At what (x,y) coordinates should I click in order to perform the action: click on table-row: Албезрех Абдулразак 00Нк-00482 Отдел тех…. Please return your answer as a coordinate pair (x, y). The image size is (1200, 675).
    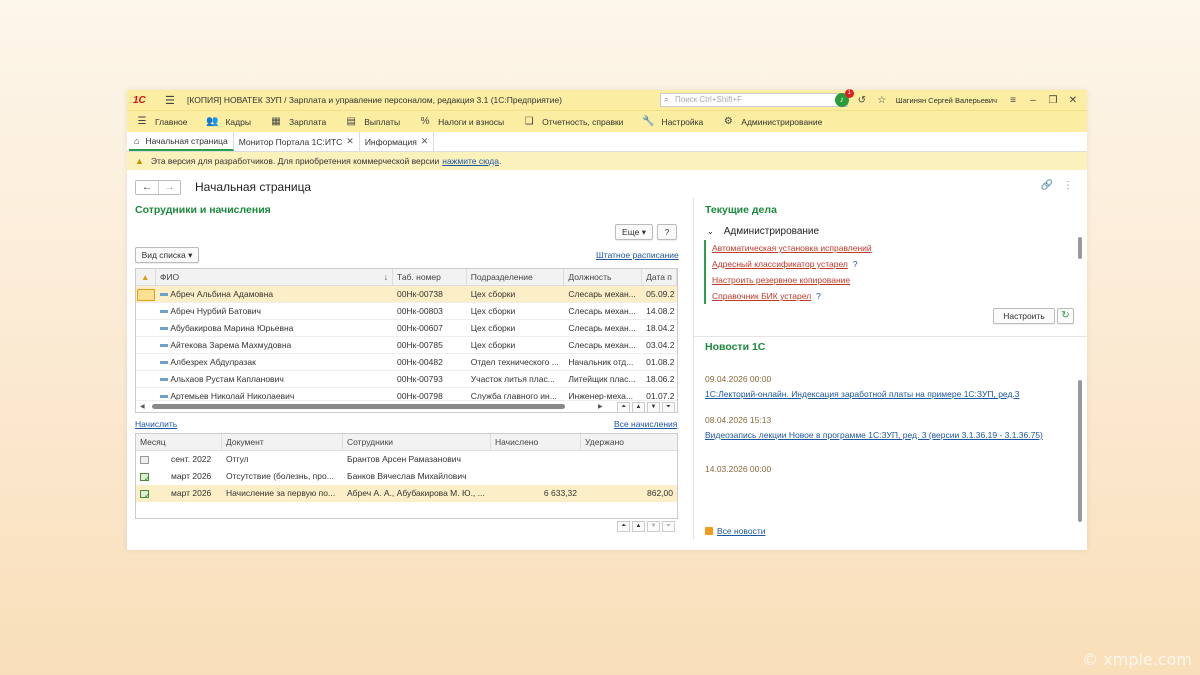
    Looking at the image, I should click on (406, 362).